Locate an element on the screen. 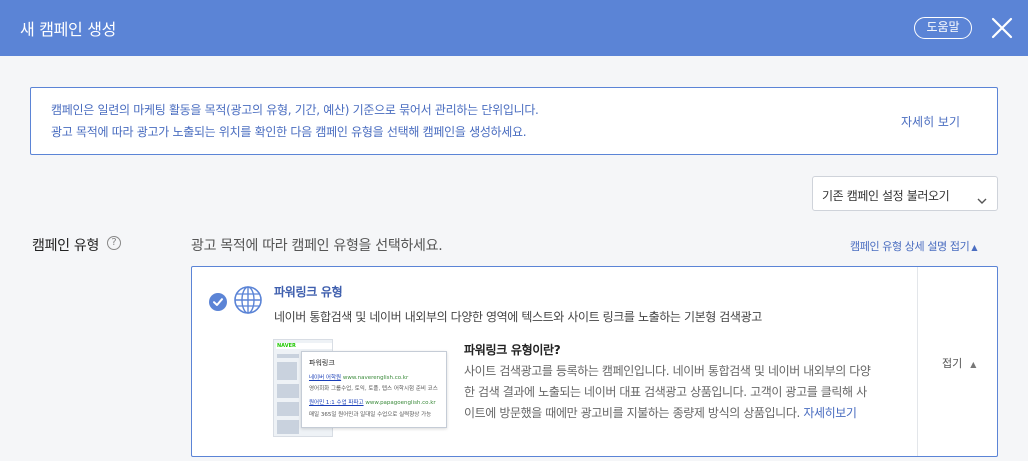 This screenshot has width=1028, height=461. what-is-line: 이트에 방문했을 때에만 광고비를 지불하는 종량제 방식의 상품입니다. is located at coordinates (632, 413).